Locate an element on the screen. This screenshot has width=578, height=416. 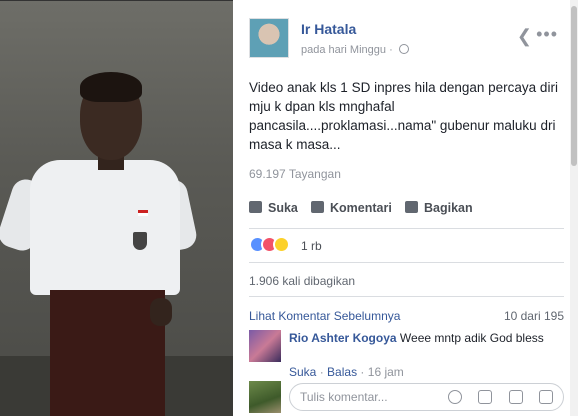
video-wall is located at coordinates (116, 0).